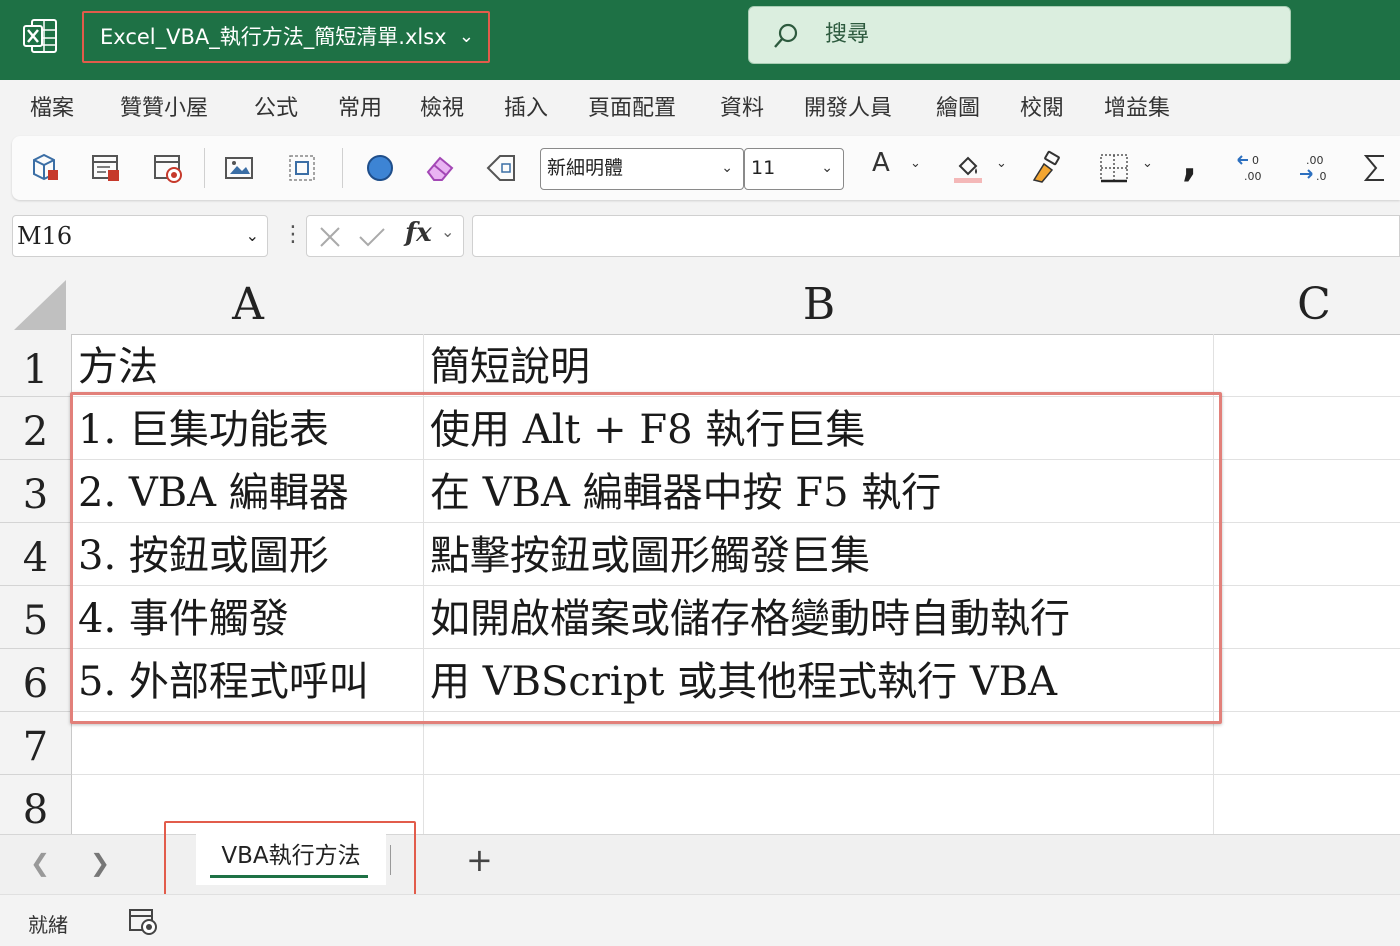 The width and height of the screenshot is (1400, 946). I want to click on tab-view: 檢視, so click(442, 106).